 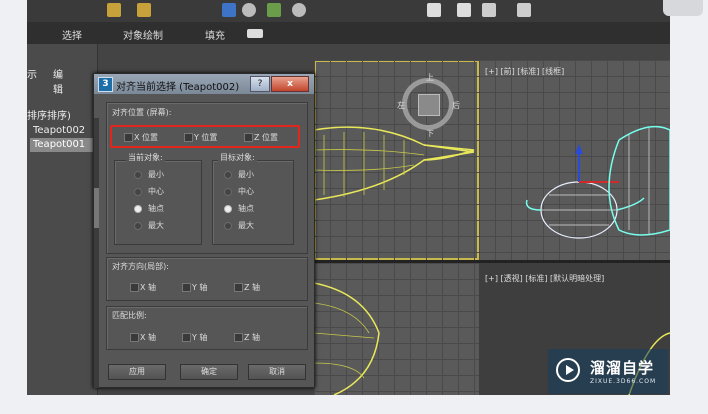 I want to click on viewcube-icon, so click(x=428, y=104).